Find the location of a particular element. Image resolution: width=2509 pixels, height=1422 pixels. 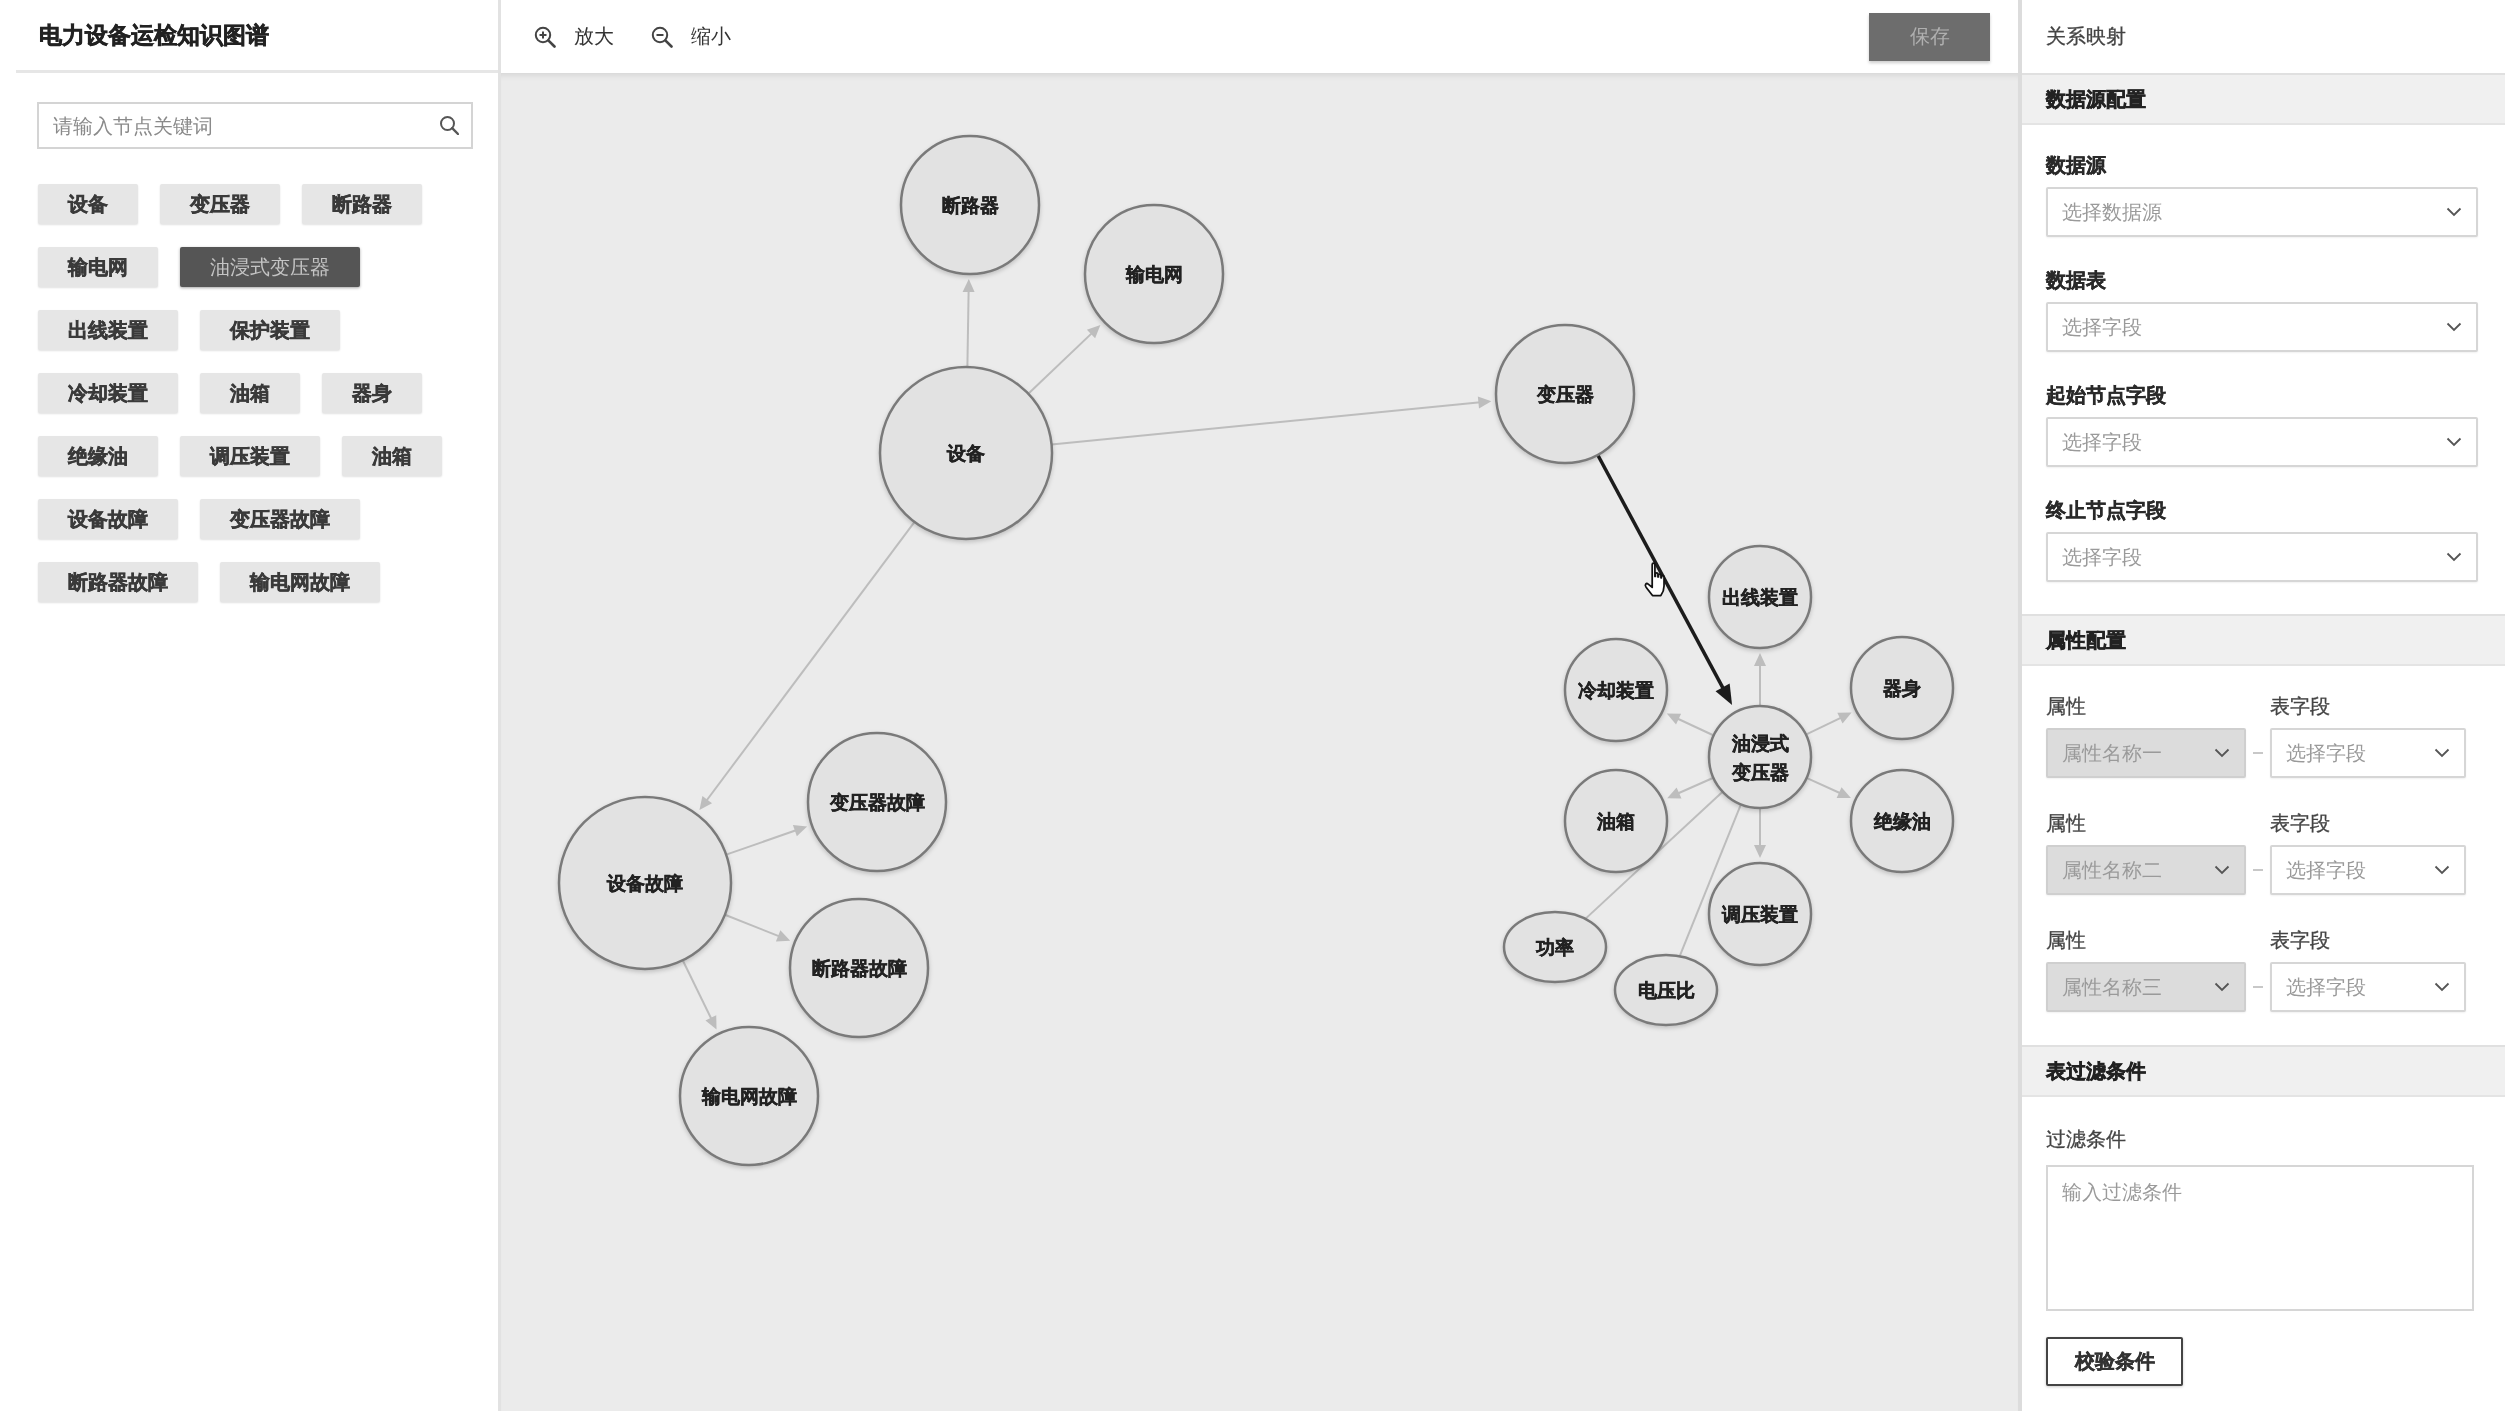

field-label: 数据源 is located at coordinates (2076, 165).